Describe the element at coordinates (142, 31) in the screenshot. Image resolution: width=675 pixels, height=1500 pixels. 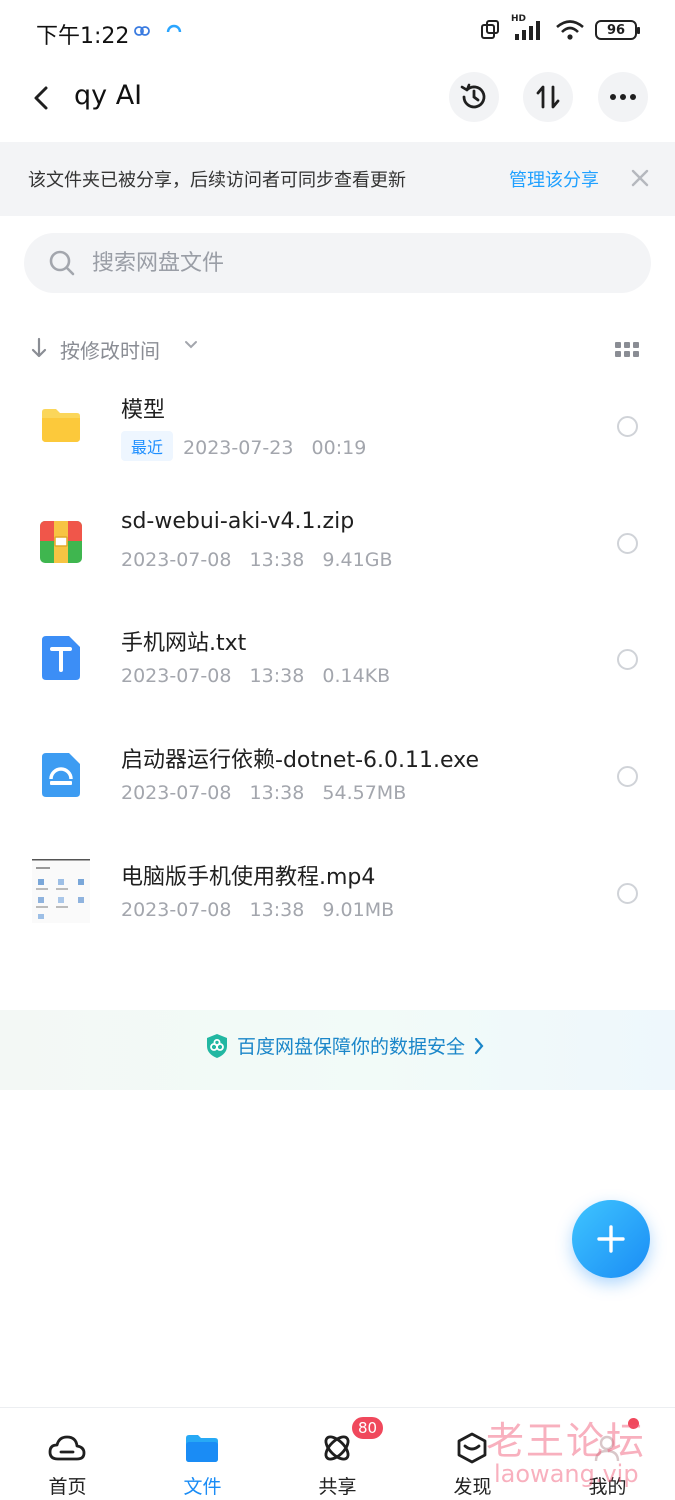
I see `cloud-sync-icon` at that location.